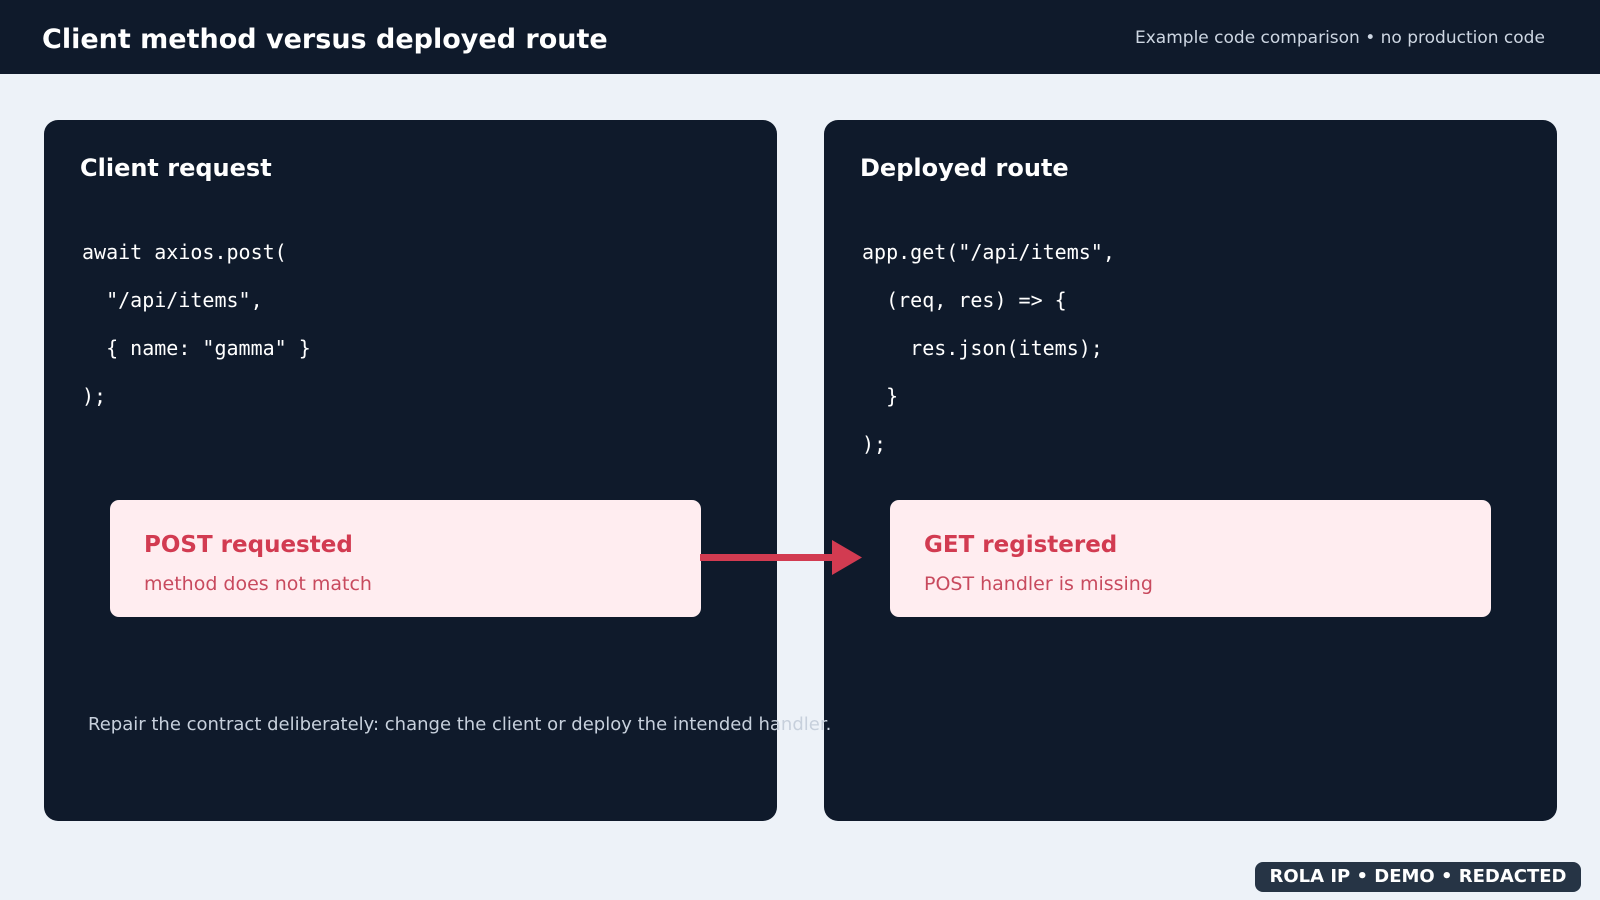 This screenshot has height=900, width=1600. Describe the element at coordinates (1190, 558) in the screenshot. I see `get-registered-callout: GET registered POST handler is missing` at that location.